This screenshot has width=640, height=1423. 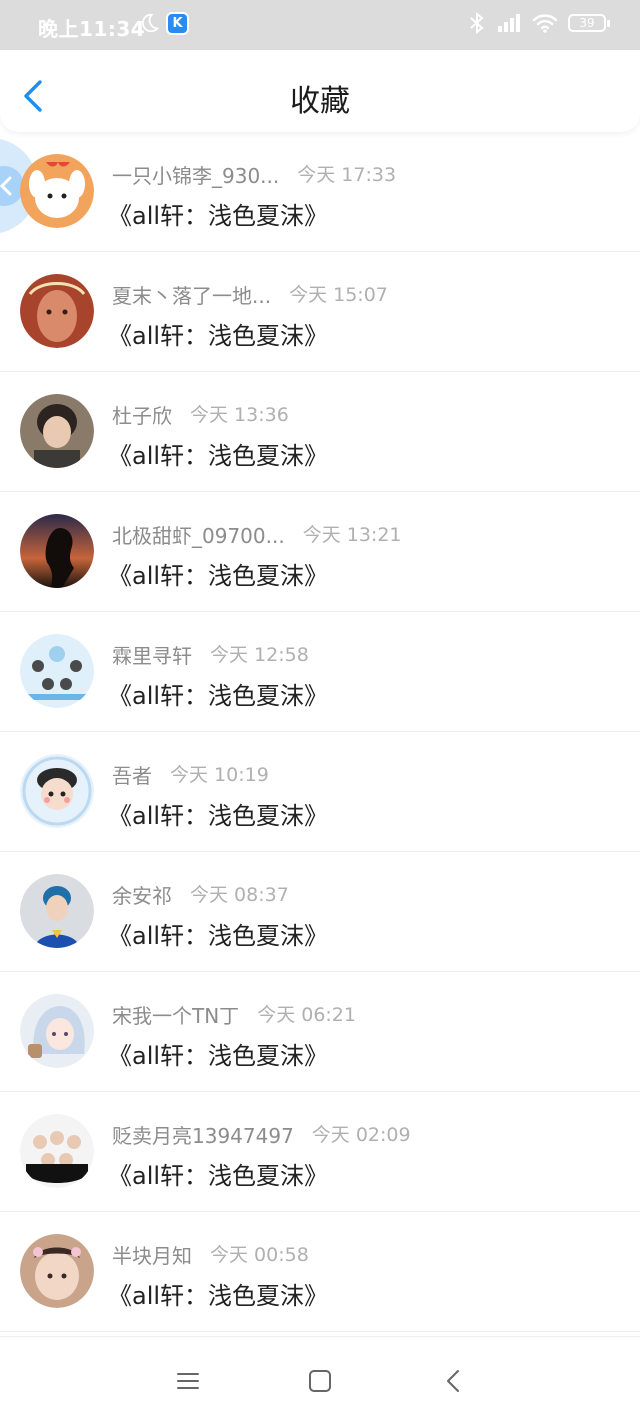 I want to click on user-name: 宋我一个TN丁, so click(x=176, y=1016).